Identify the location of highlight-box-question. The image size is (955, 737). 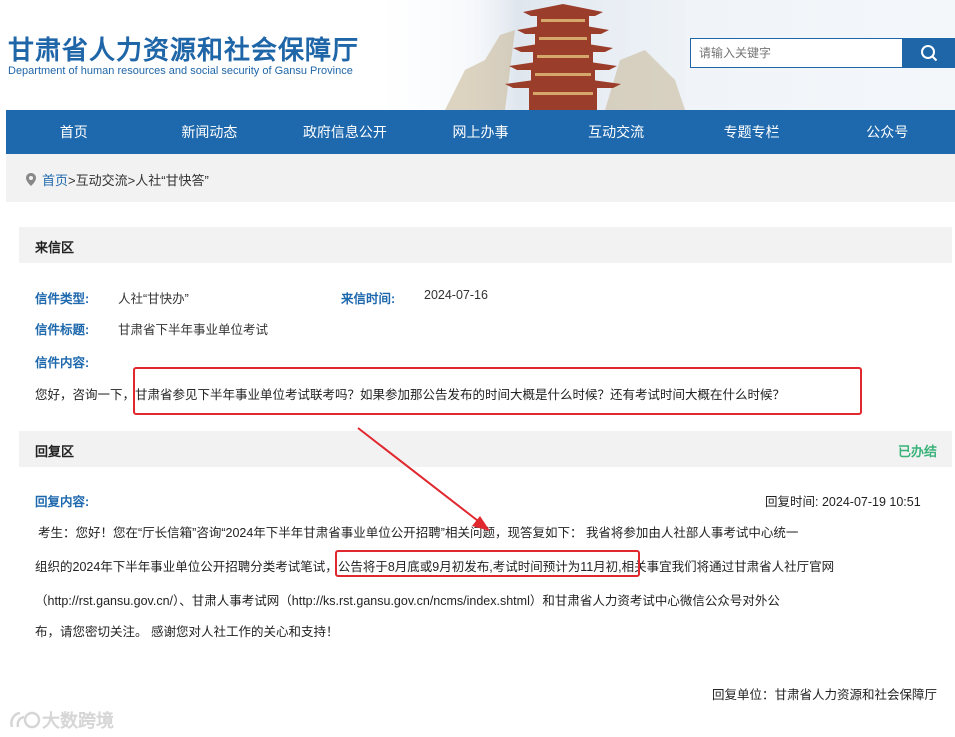
(497, 391).